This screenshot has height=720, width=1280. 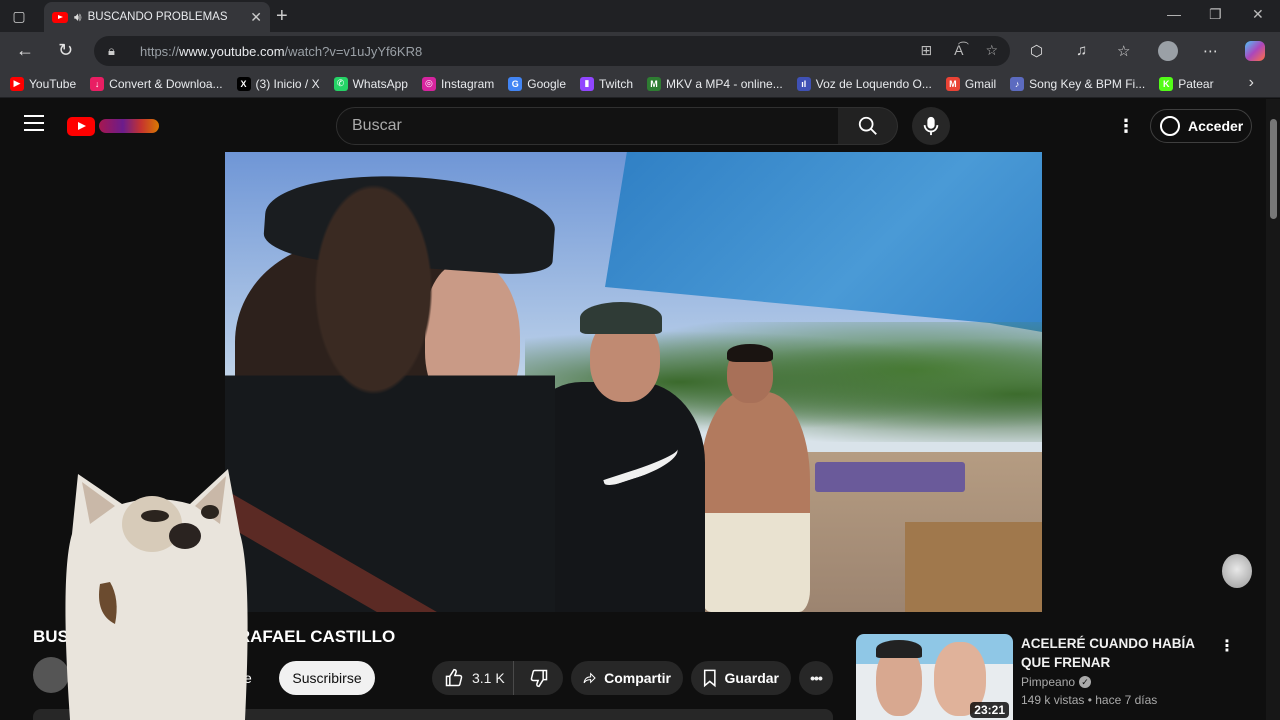 What do you see at coordinates (65, 50) in the screenshot?
I see `refresh-icon: ↻` at bounding box center [65, 50].